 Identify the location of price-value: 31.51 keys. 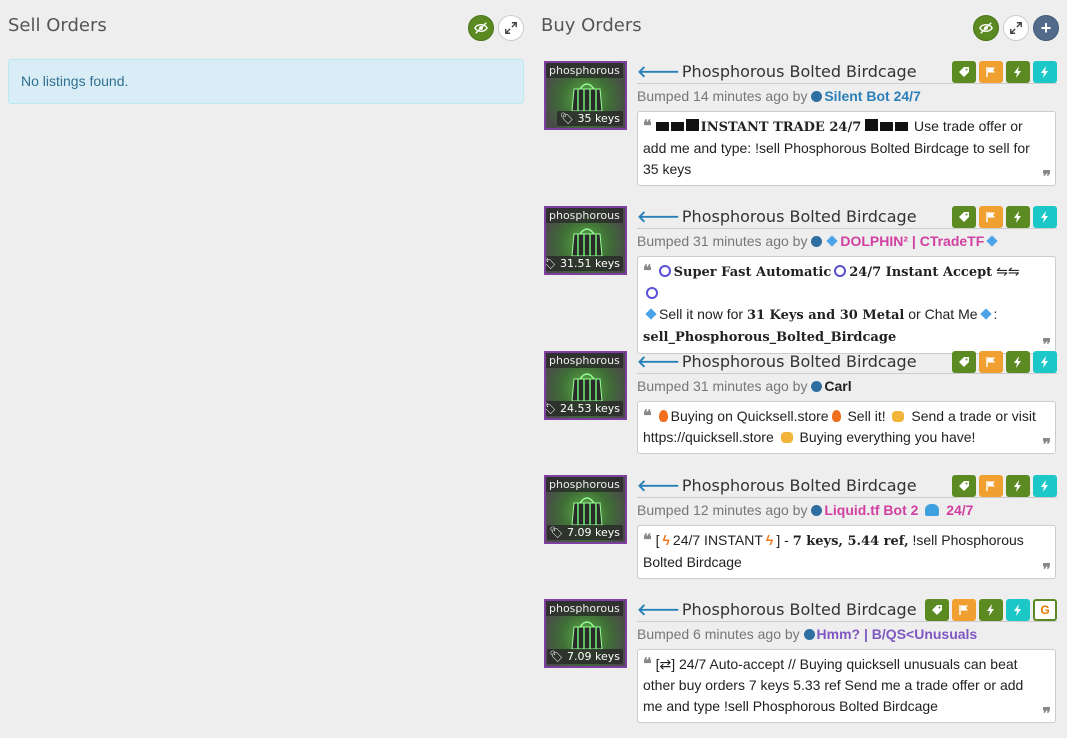
(590, 263).